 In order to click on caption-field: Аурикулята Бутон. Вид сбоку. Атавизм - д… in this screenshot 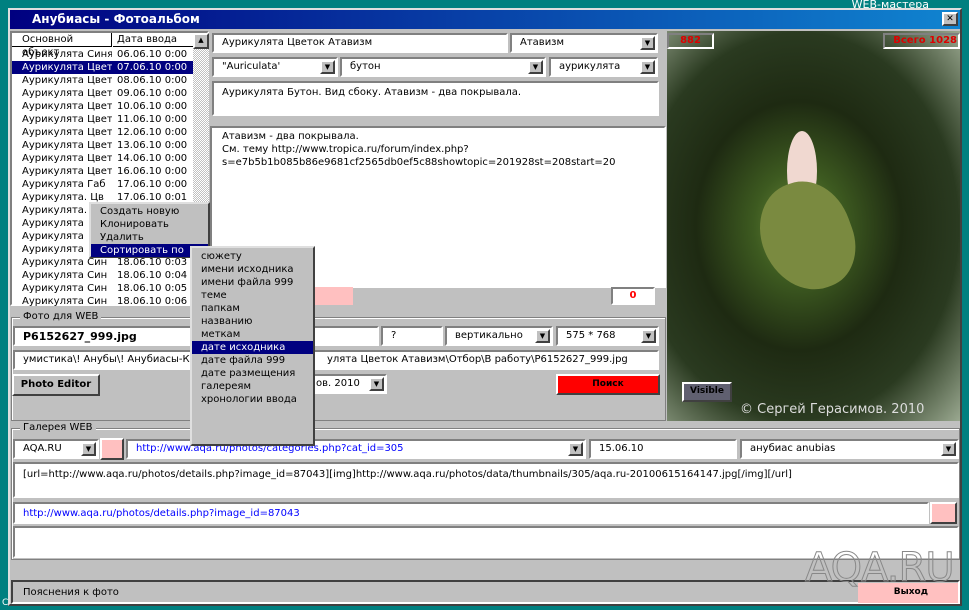, I will do `click(435, 98)`.